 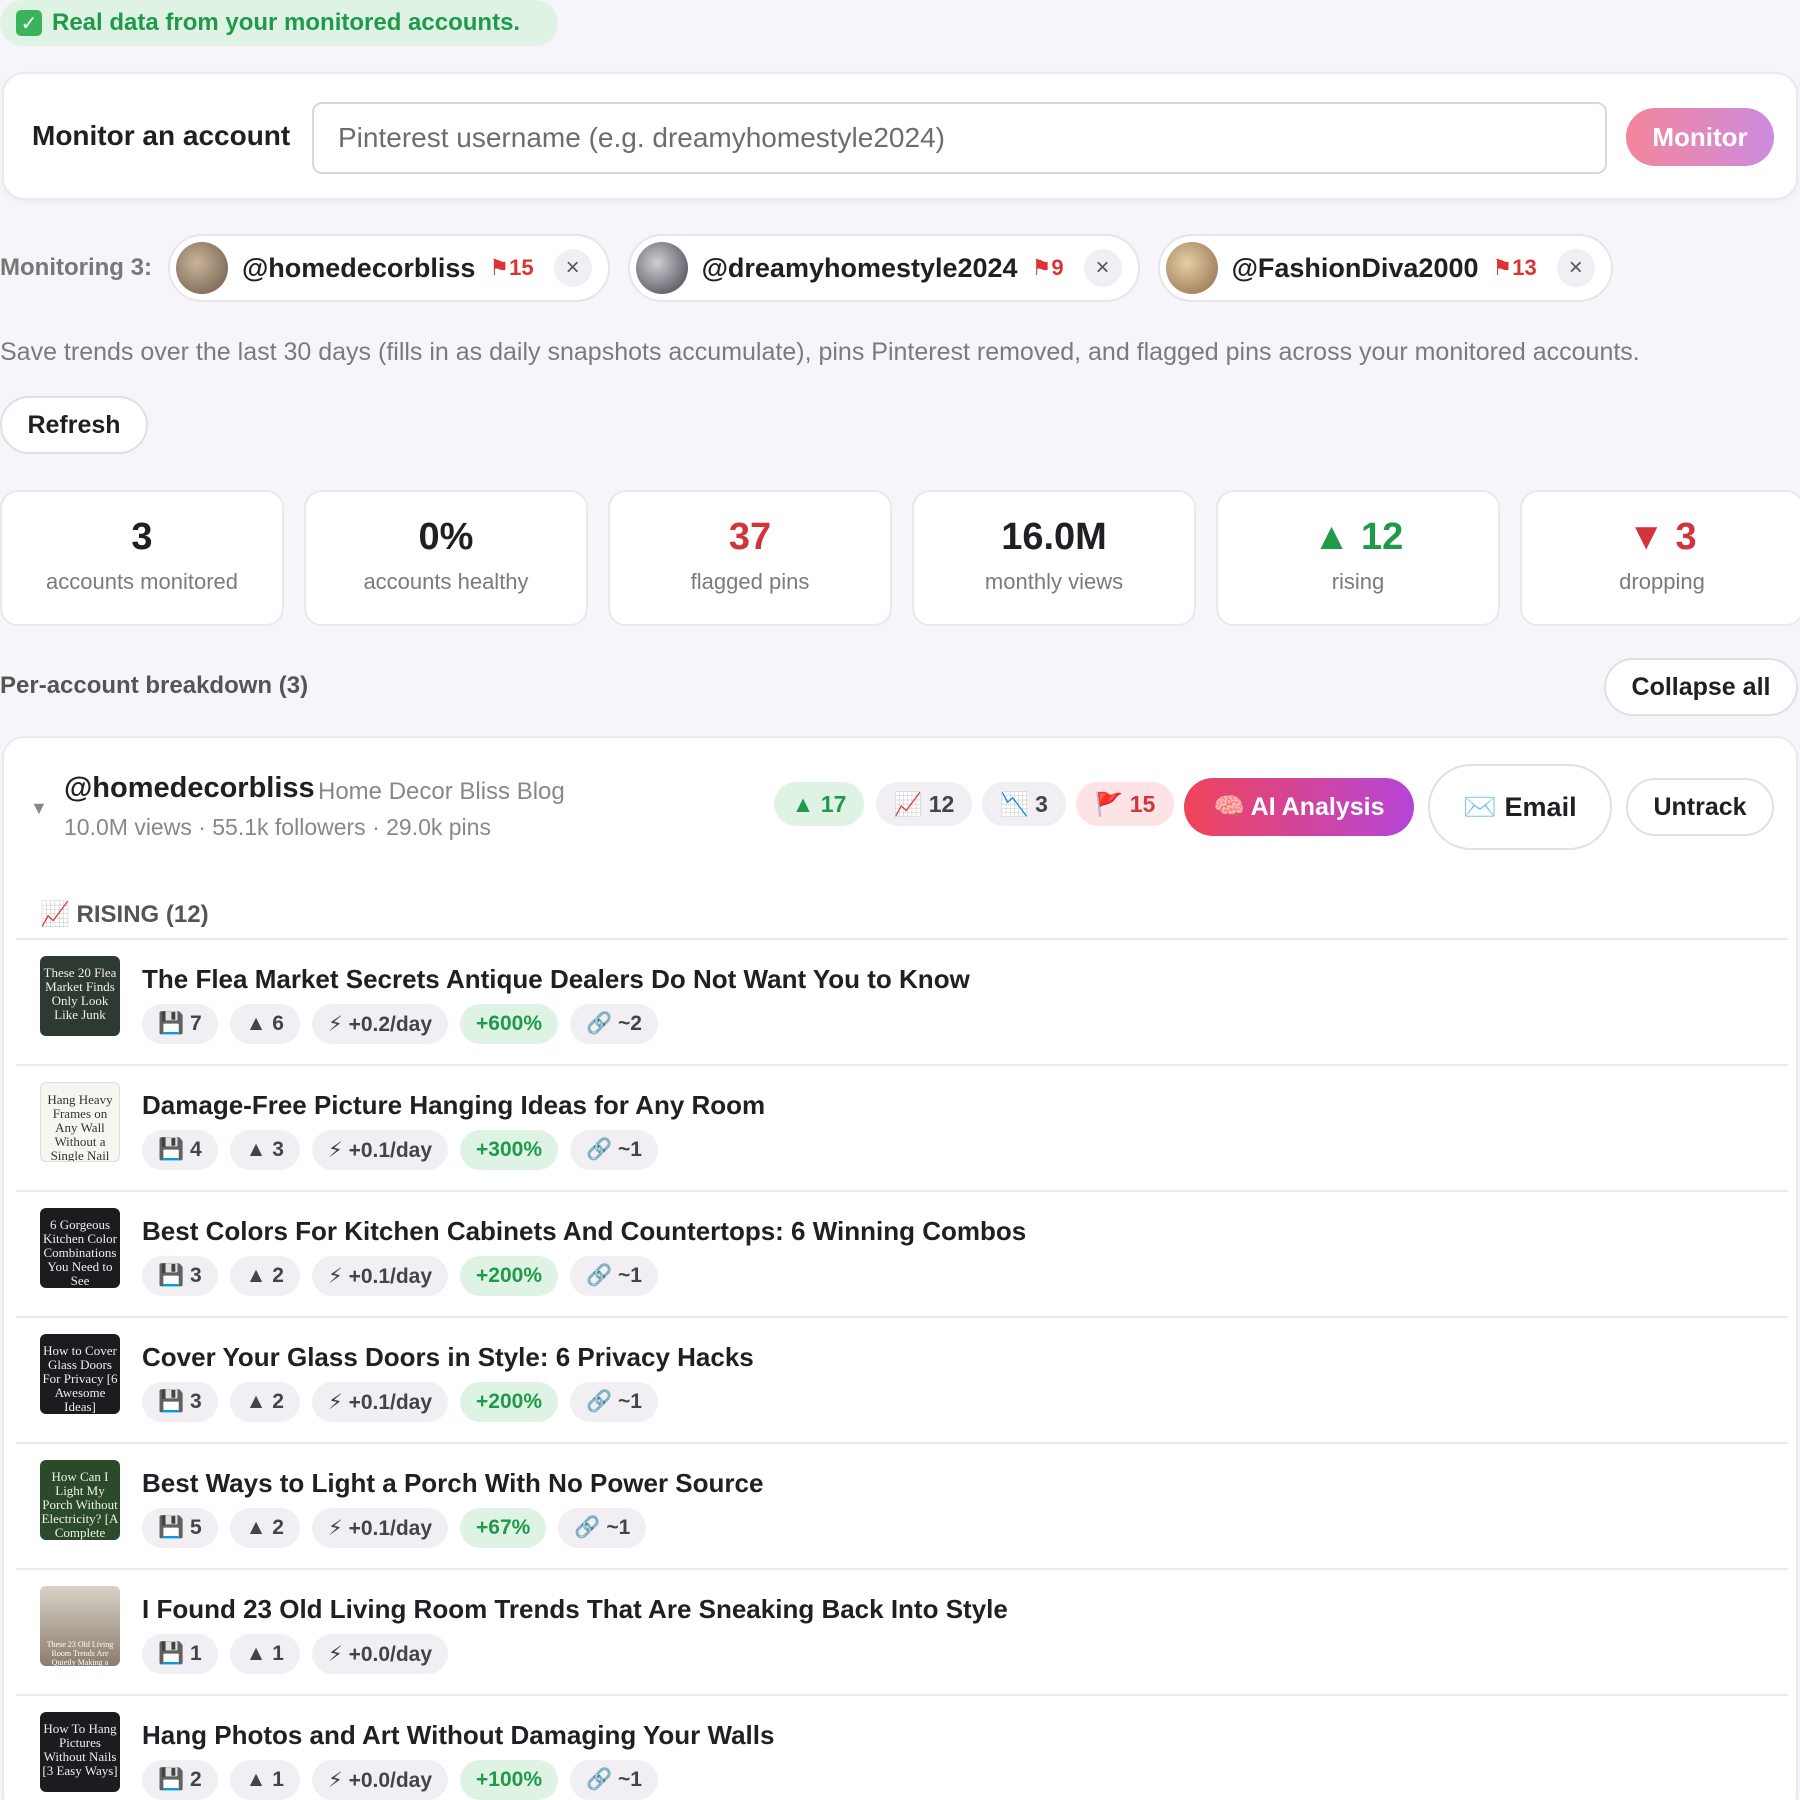 I want to click on stat-label: dropping, so click(x=1662, y=581).